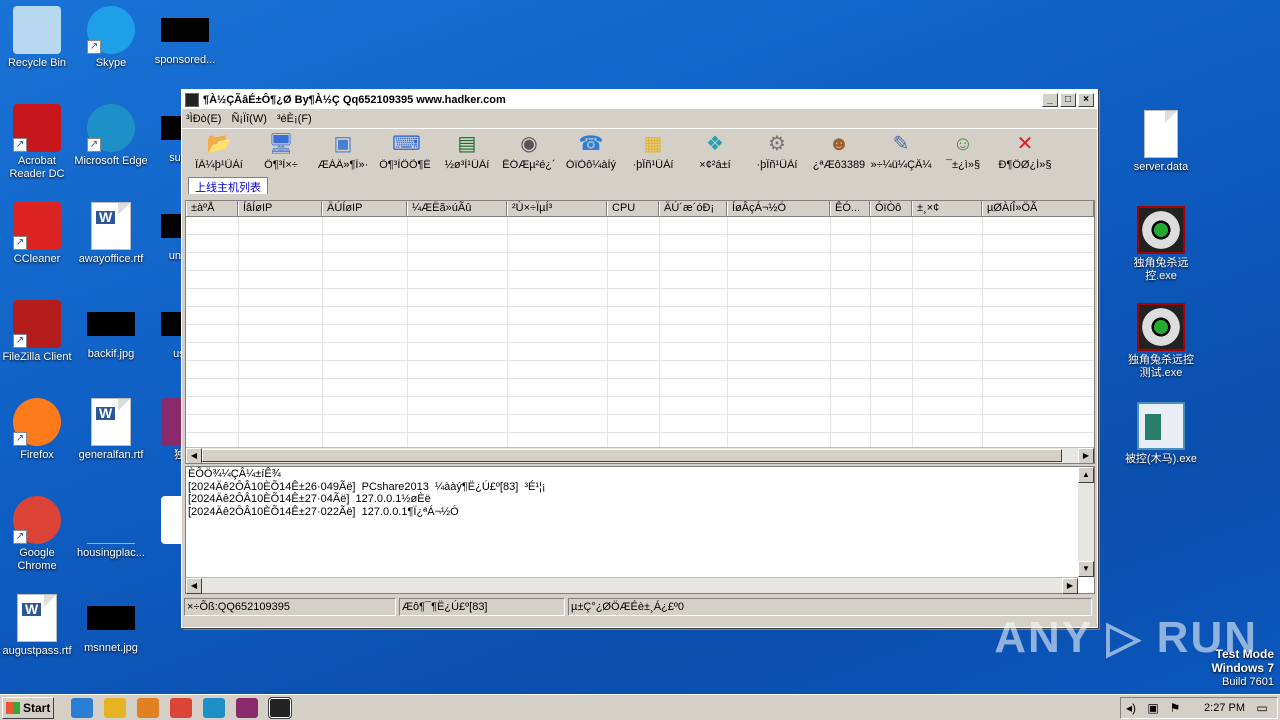  What do you see at coordinates (281, 150) in the screenshot?
I see `toolbar-button: 🖥 Ô¶³Ì×÷` at bounding box center [281, 150].